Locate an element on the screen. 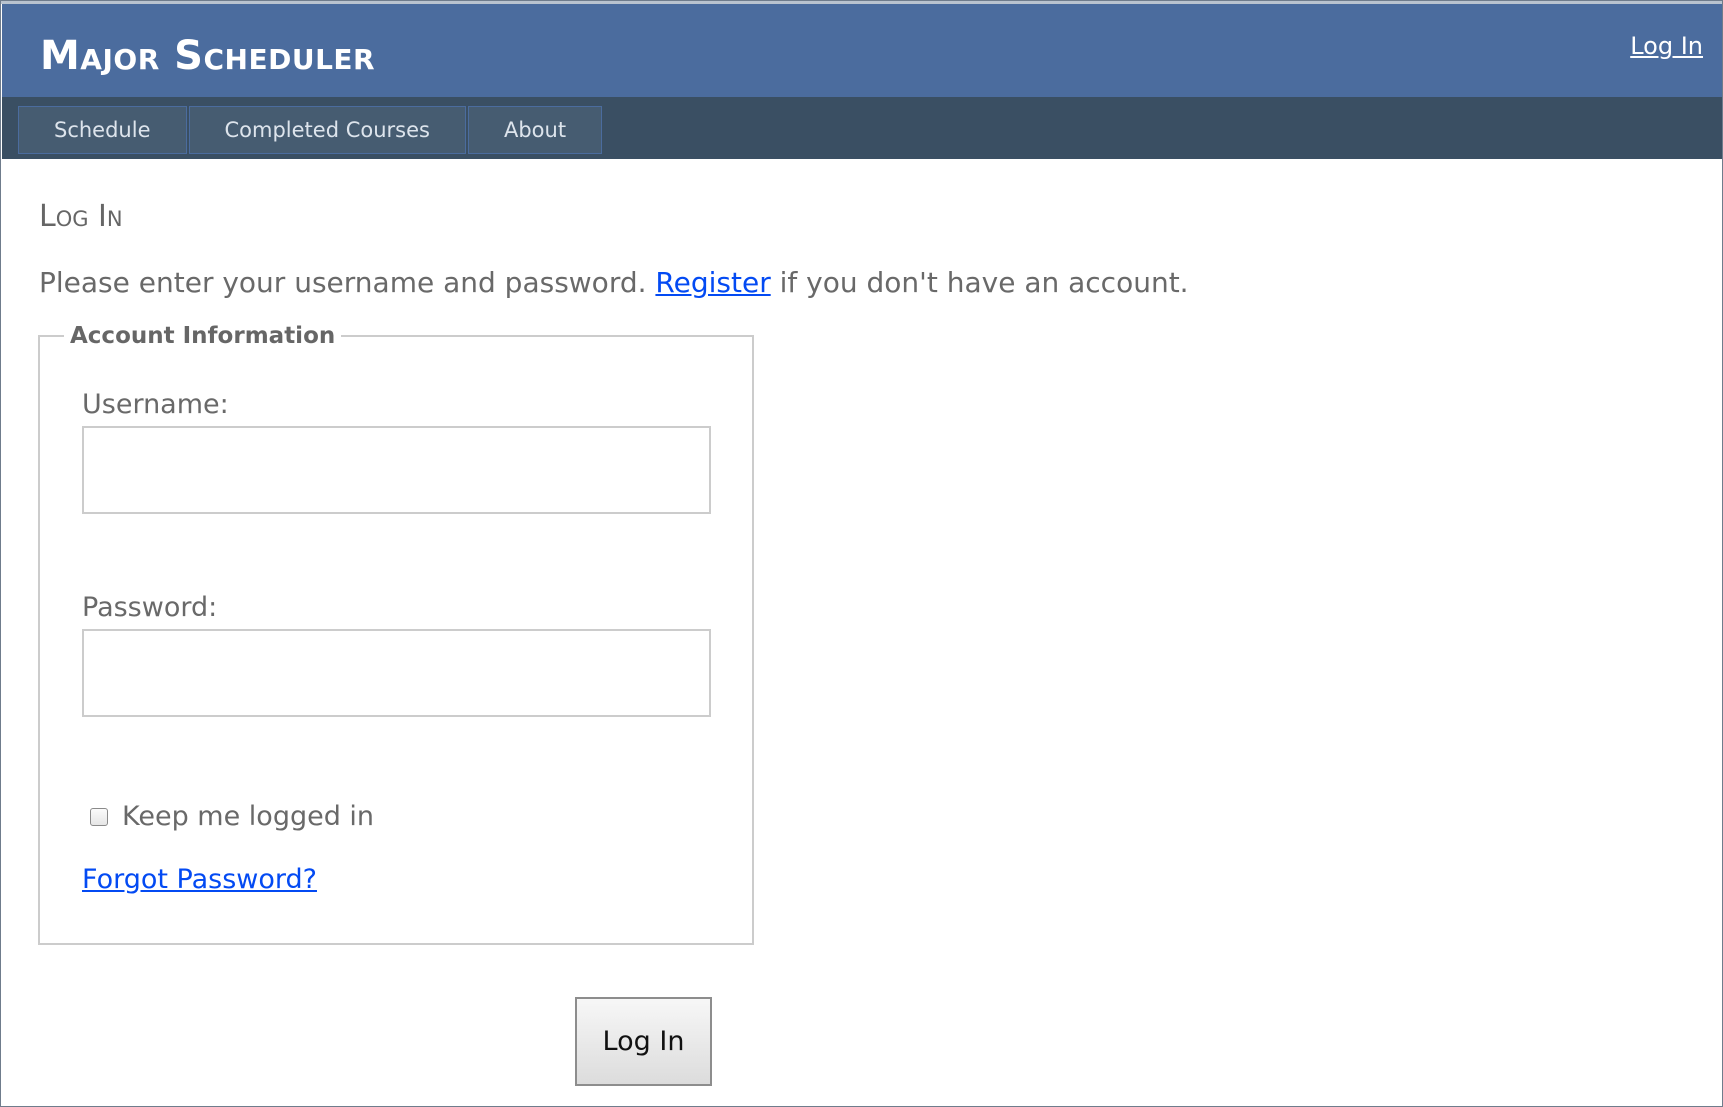 Image resolution: width=1723 pixels, height=1107 pixels. nav-menu: Schedule Completed Courses About is located at coordinates (311, 130).